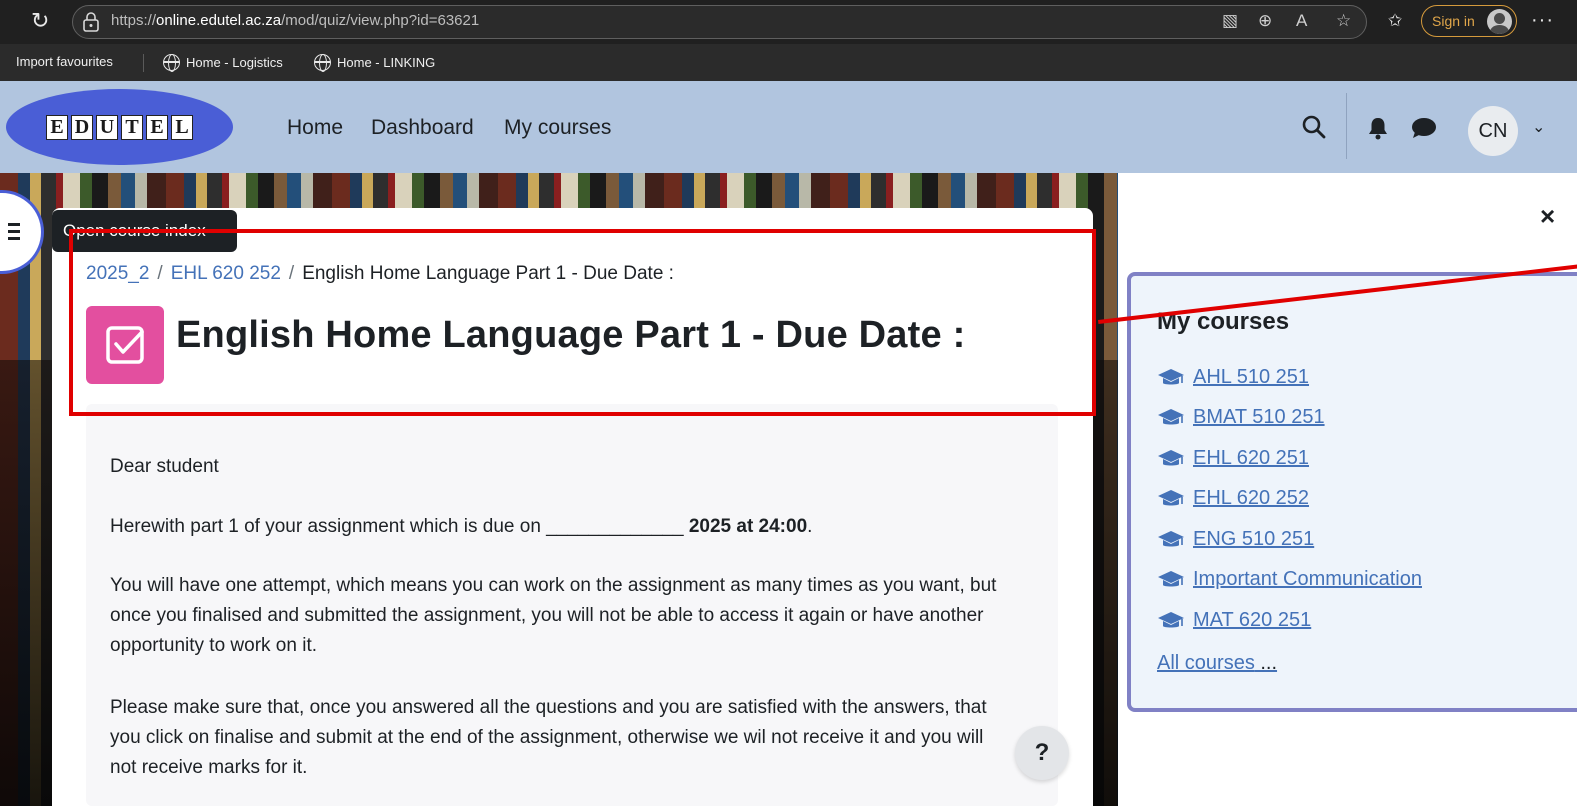 The image size is (1577, 806). I want to click on search-icon, so click(1314, 127).